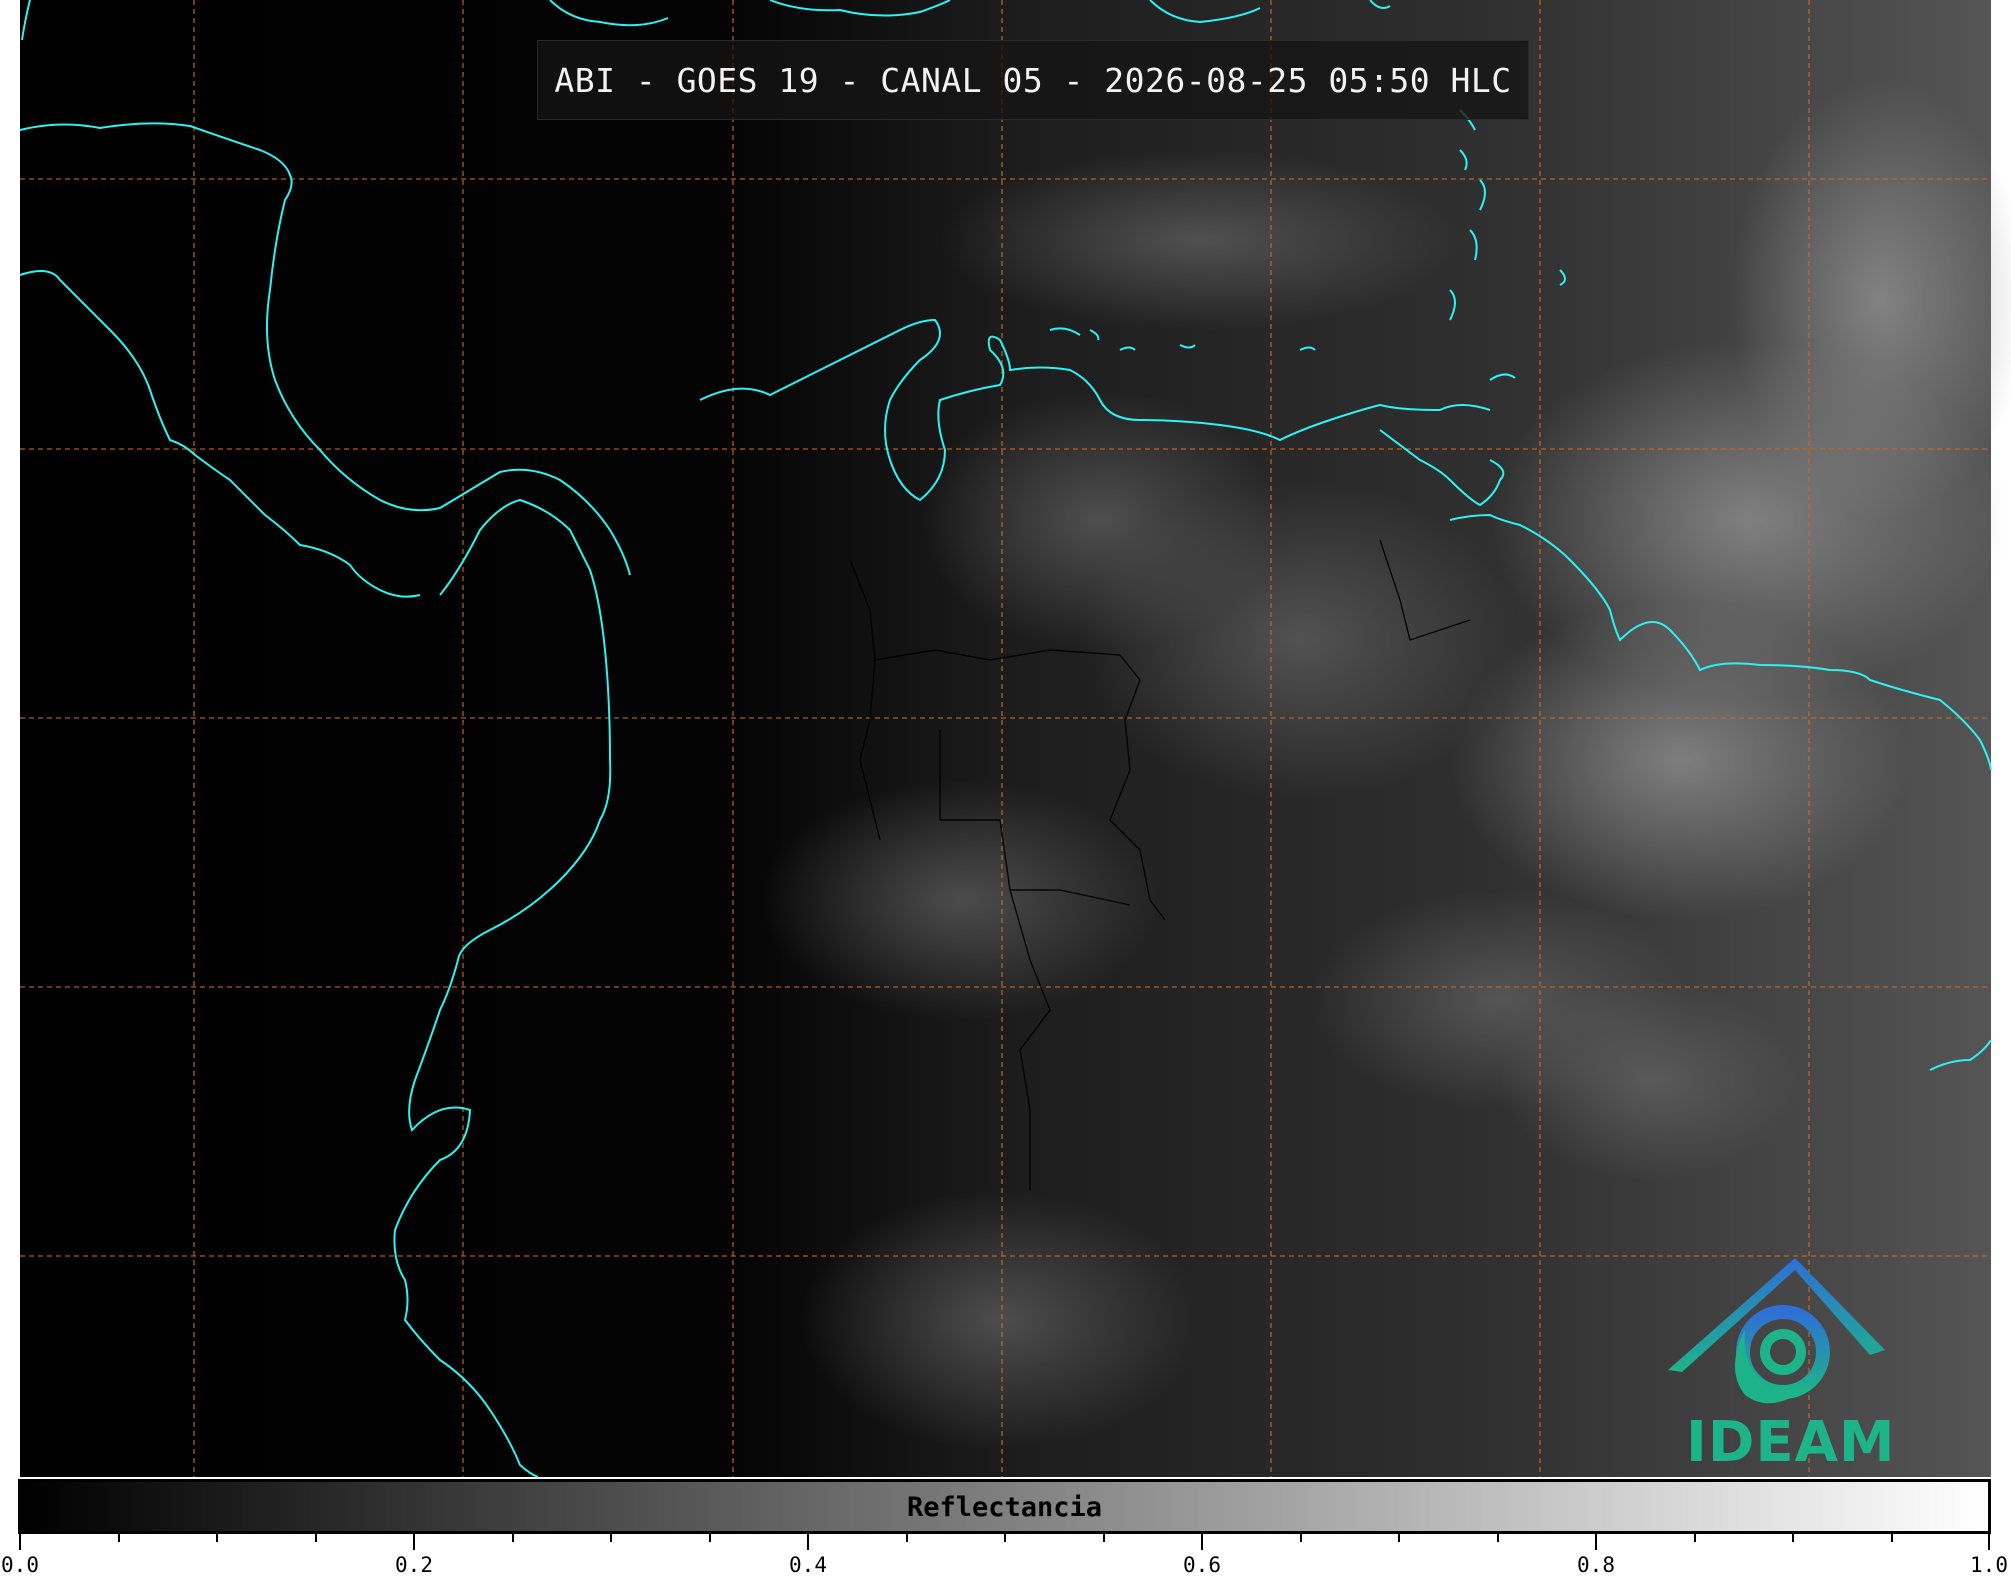  What do you see at coordinates (20, 1565) in the screenshot?
I see `colorbar-tick-label: 0.0` at bounding box center [20, 1565].